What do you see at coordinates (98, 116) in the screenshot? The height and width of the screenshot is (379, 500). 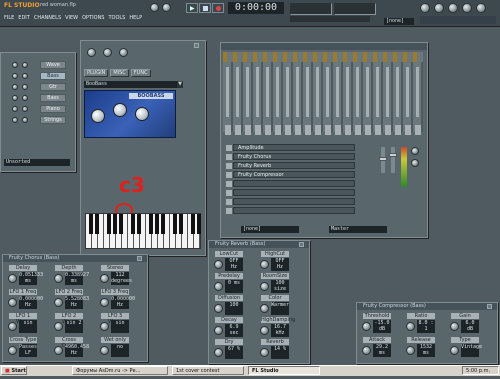 I see `bass-knob` at bounding box center [98, 116].